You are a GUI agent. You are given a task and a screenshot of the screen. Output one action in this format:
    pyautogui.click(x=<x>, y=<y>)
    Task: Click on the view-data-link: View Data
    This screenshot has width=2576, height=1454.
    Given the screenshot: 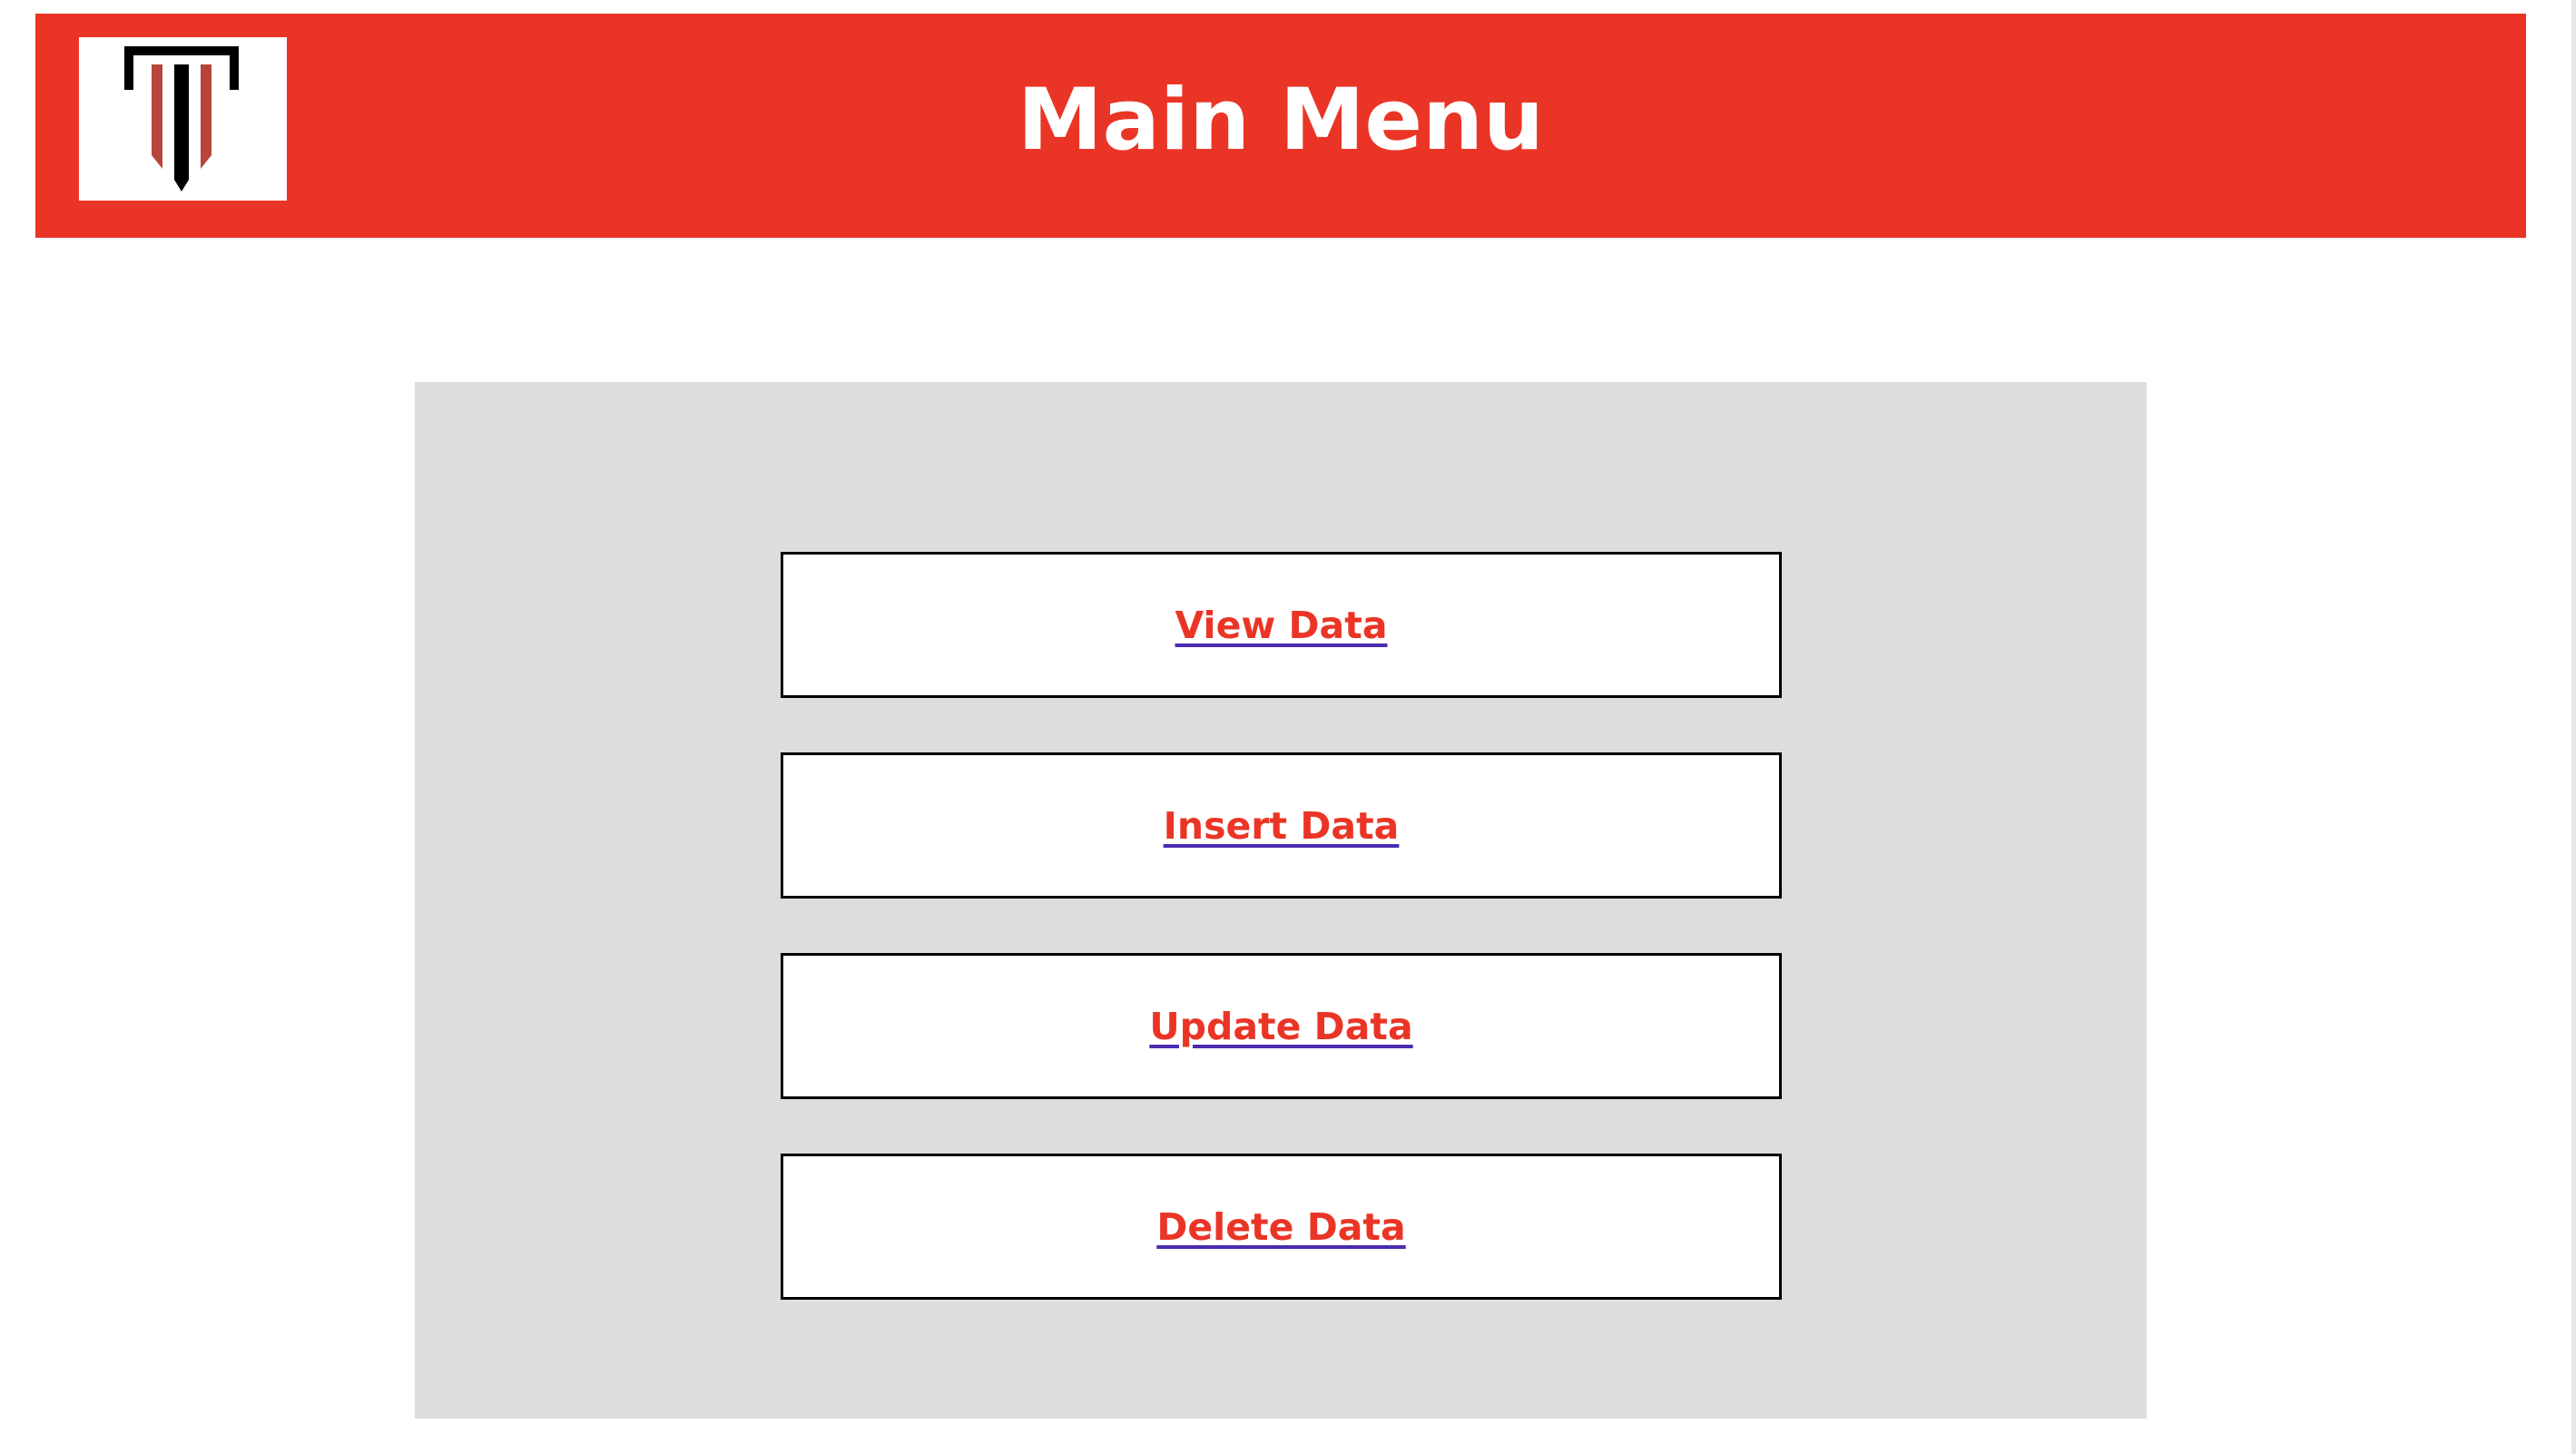 What is the action you would take?
    pyautogui.click(x=1281, y=625)
    